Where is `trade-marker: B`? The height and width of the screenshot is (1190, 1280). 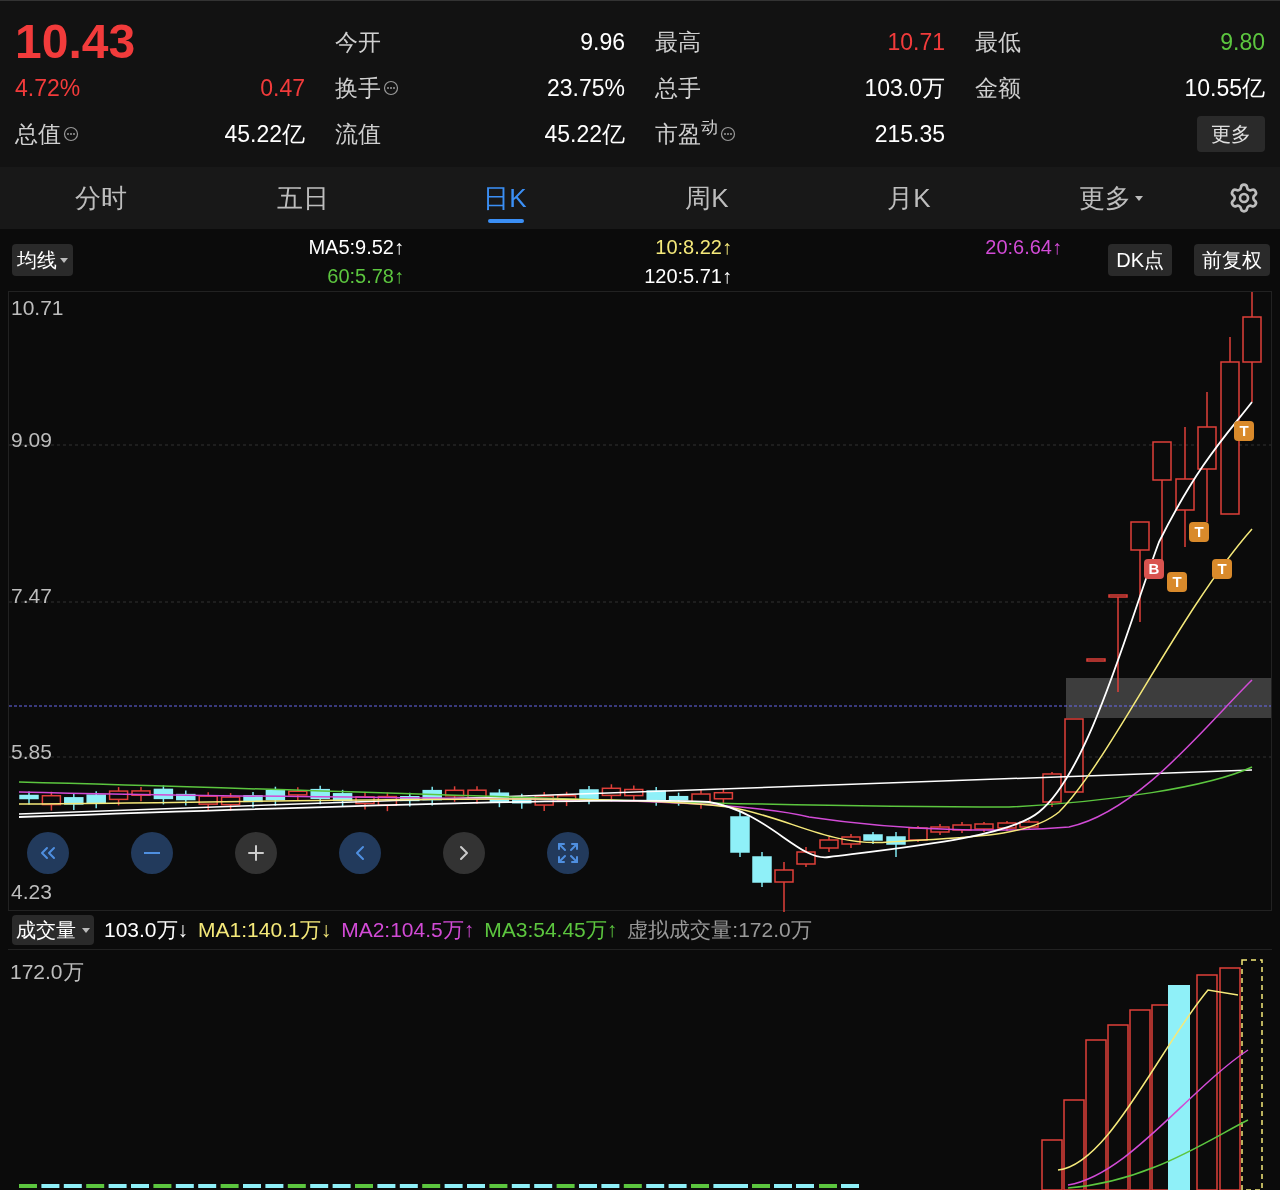 trade-marker: B is located at coordinates (1154, 569).